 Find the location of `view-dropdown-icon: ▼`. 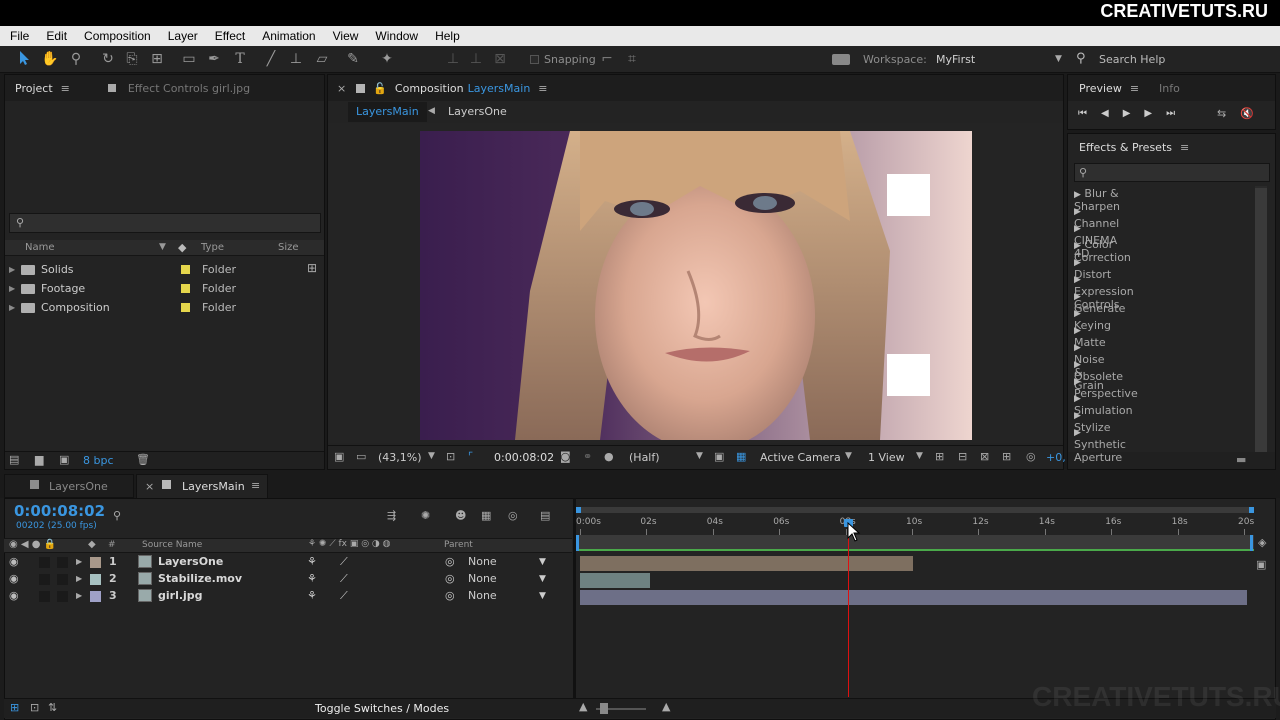

view-dropdown-icon: ▼ is located at coordinates (919, 456).